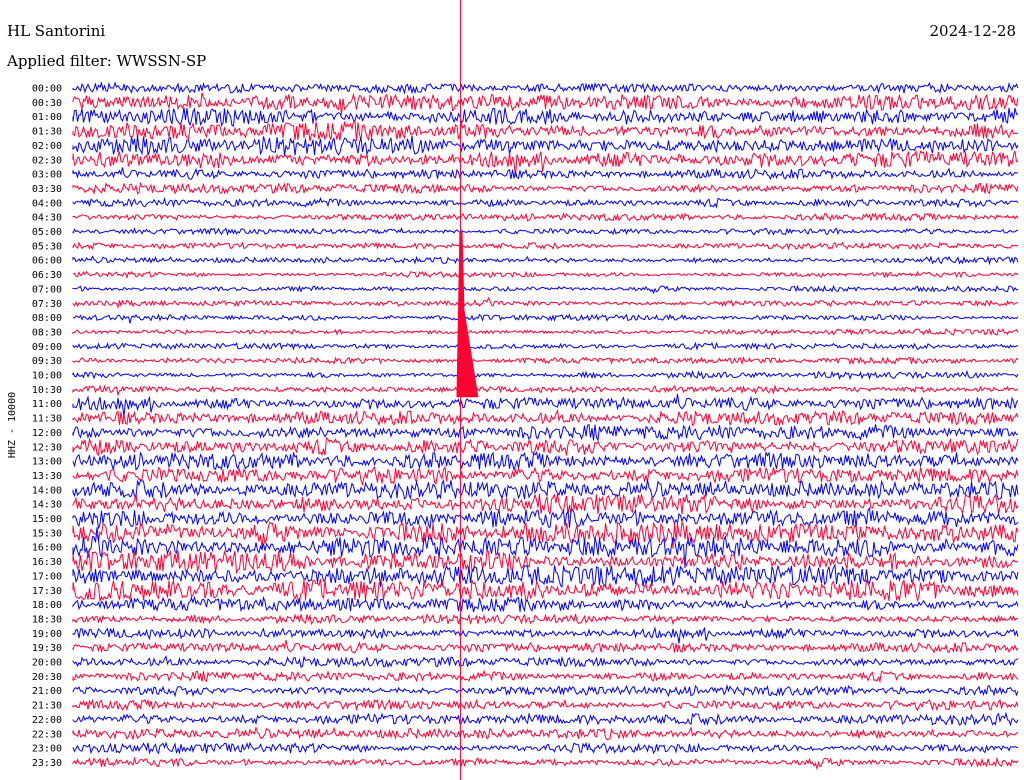 The width and height of the screenshot is (1024, 780). I want to click on time-tick: 17:30, so click(47, 591).